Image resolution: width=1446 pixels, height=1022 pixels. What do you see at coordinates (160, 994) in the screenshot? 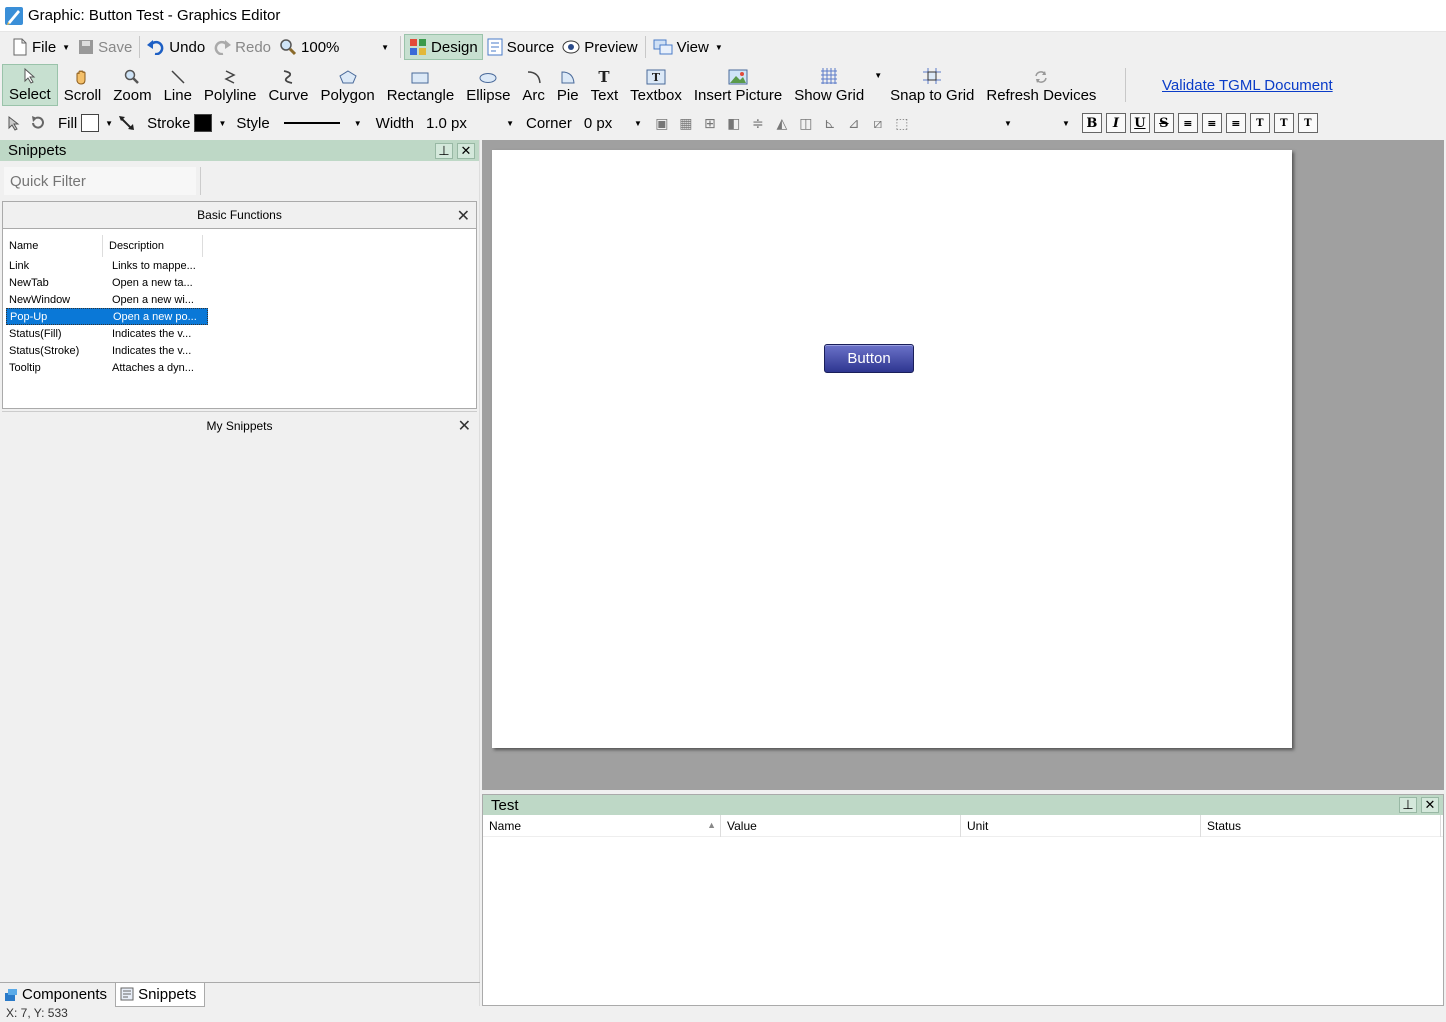
I see `tab-snippets: Snippets` at bounding box center [160, 994].